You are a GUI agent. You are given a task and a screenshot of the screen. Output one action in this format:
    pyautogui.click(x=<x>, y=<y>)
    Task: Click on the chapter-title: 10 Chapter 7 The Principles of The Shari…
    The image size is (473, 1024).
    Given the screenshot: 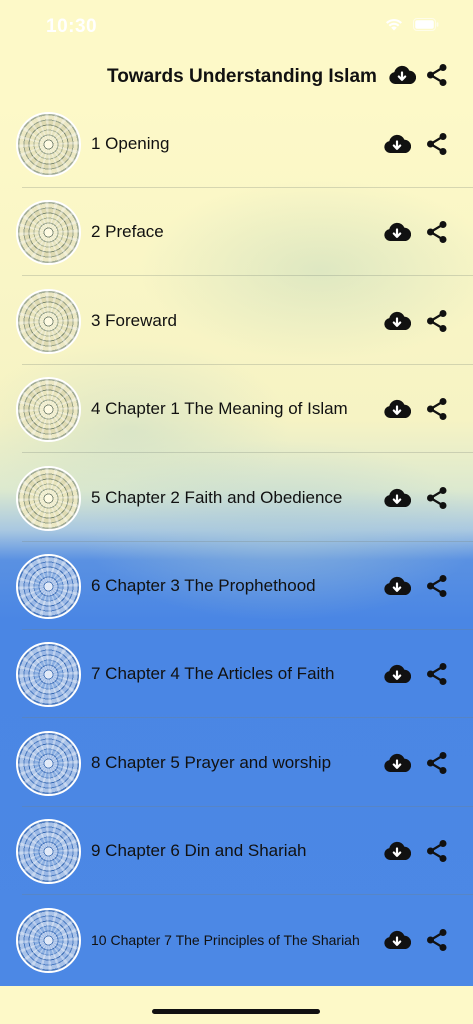 What is the action you would take?
    pyautogui.click(x=225, y=939)
    